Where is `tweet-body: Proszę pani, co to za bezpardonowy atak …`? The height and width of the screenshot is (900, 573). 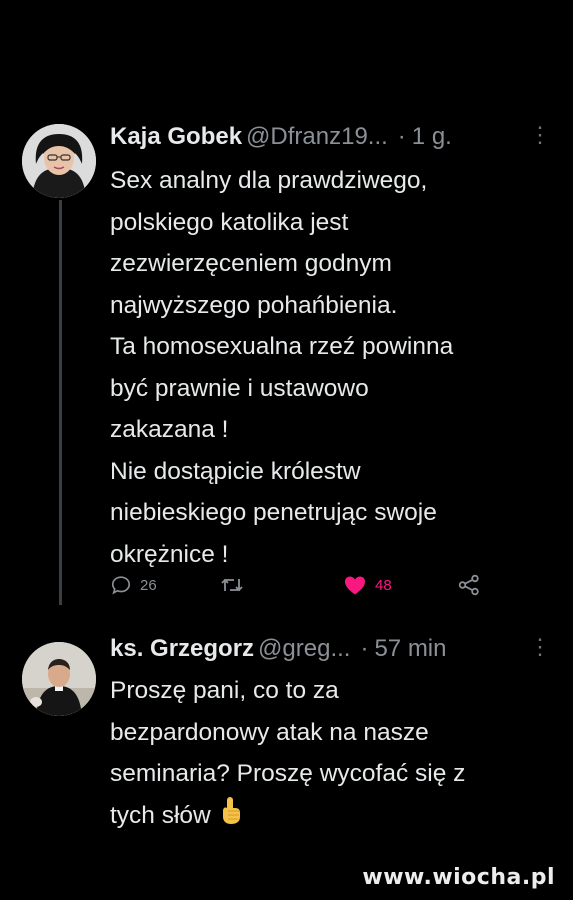 tweet-body: Proszę pani, co to za bezpardonowy atak … is located at coordinates (330, 754).